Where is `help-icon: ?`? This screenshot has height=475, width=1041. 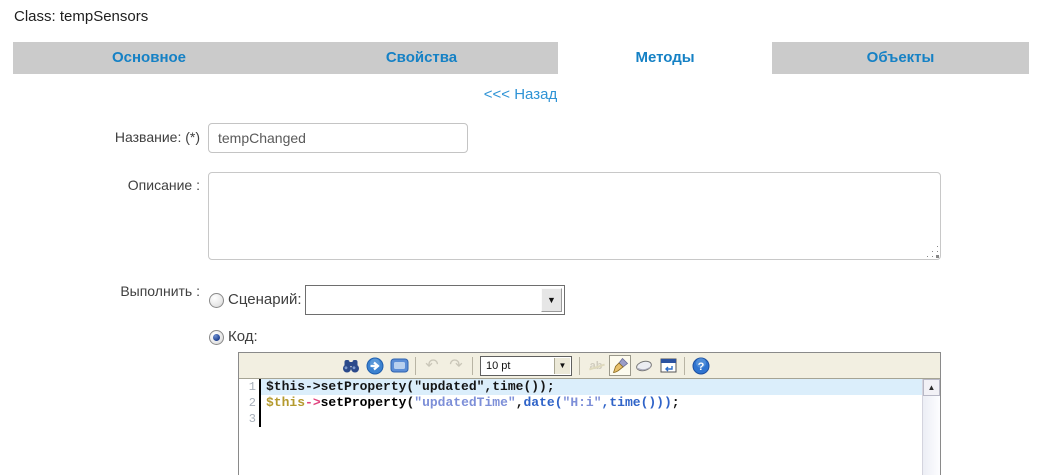
help-icon: ? is located at coordinates (701, 365).